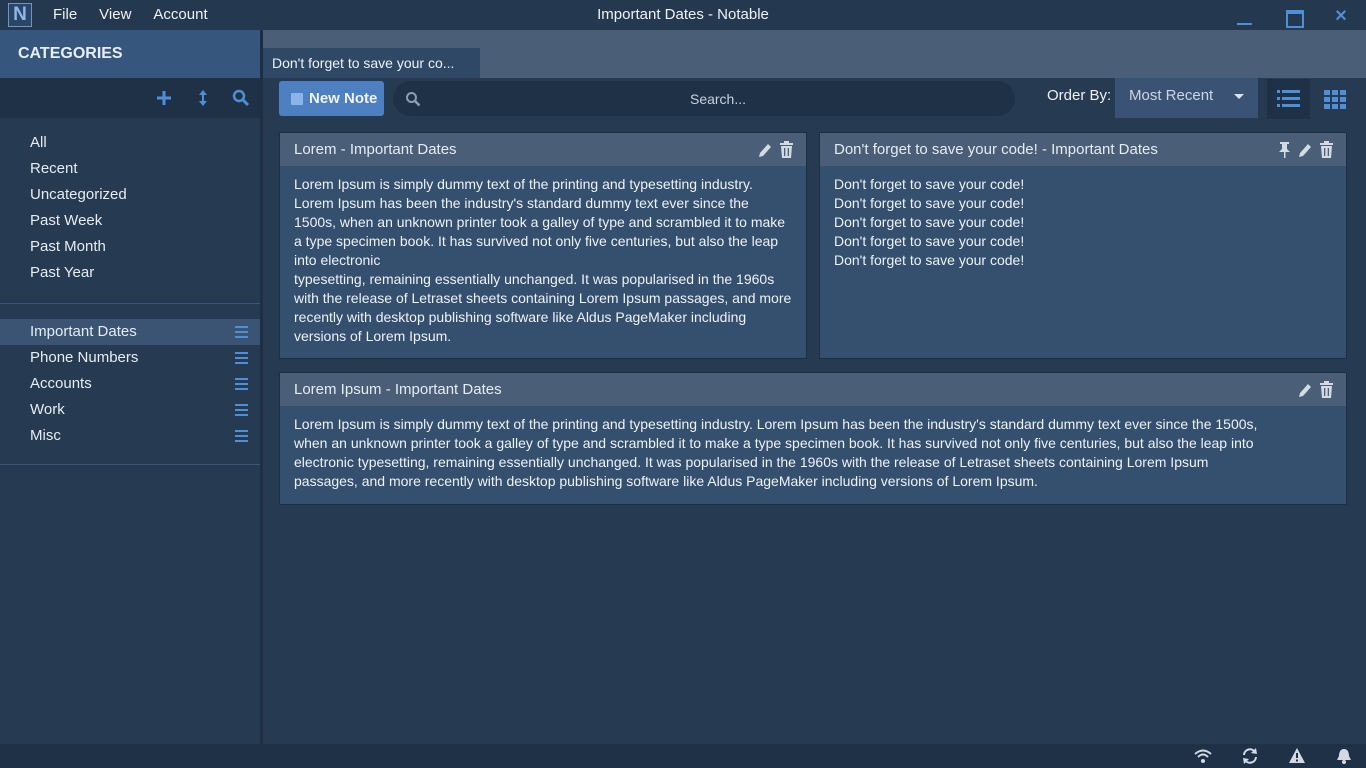  Describe the element at coordinates (130, 436) in the screenshot. I see `category-item-misc: Misc` at that location.